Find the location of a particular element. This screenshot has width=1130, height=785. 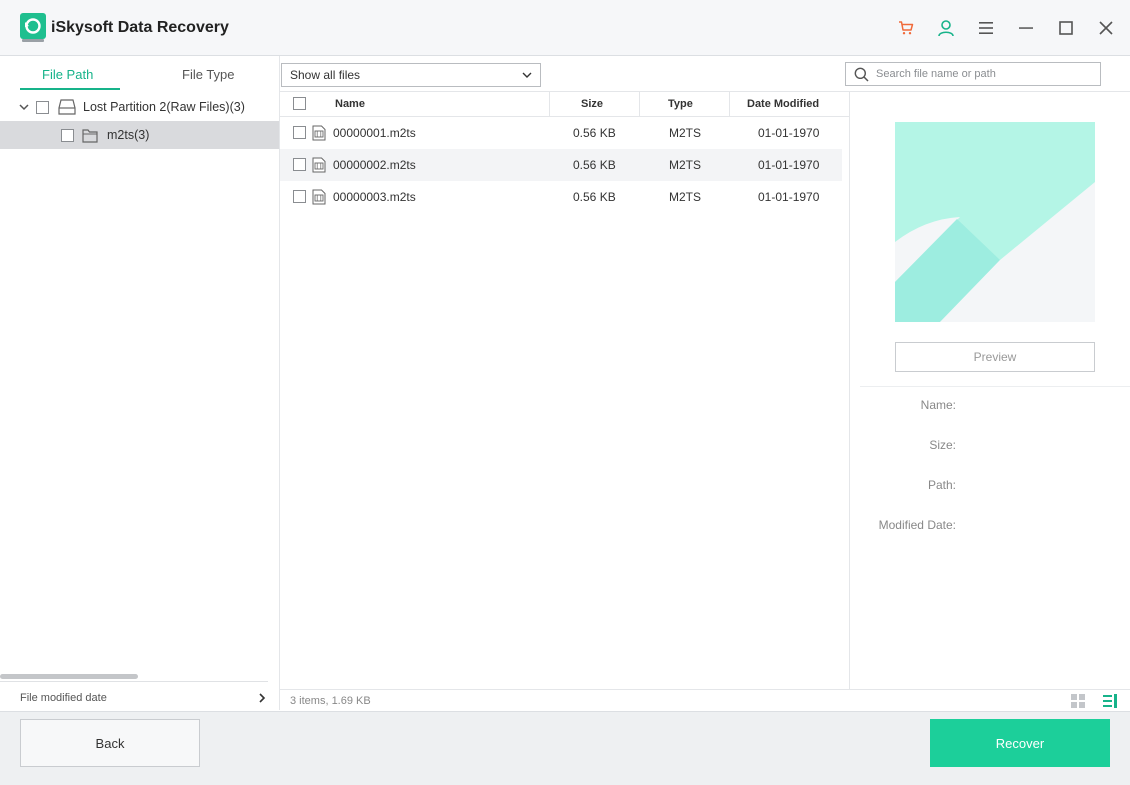

user-icon is located at coordinates (946, 28).